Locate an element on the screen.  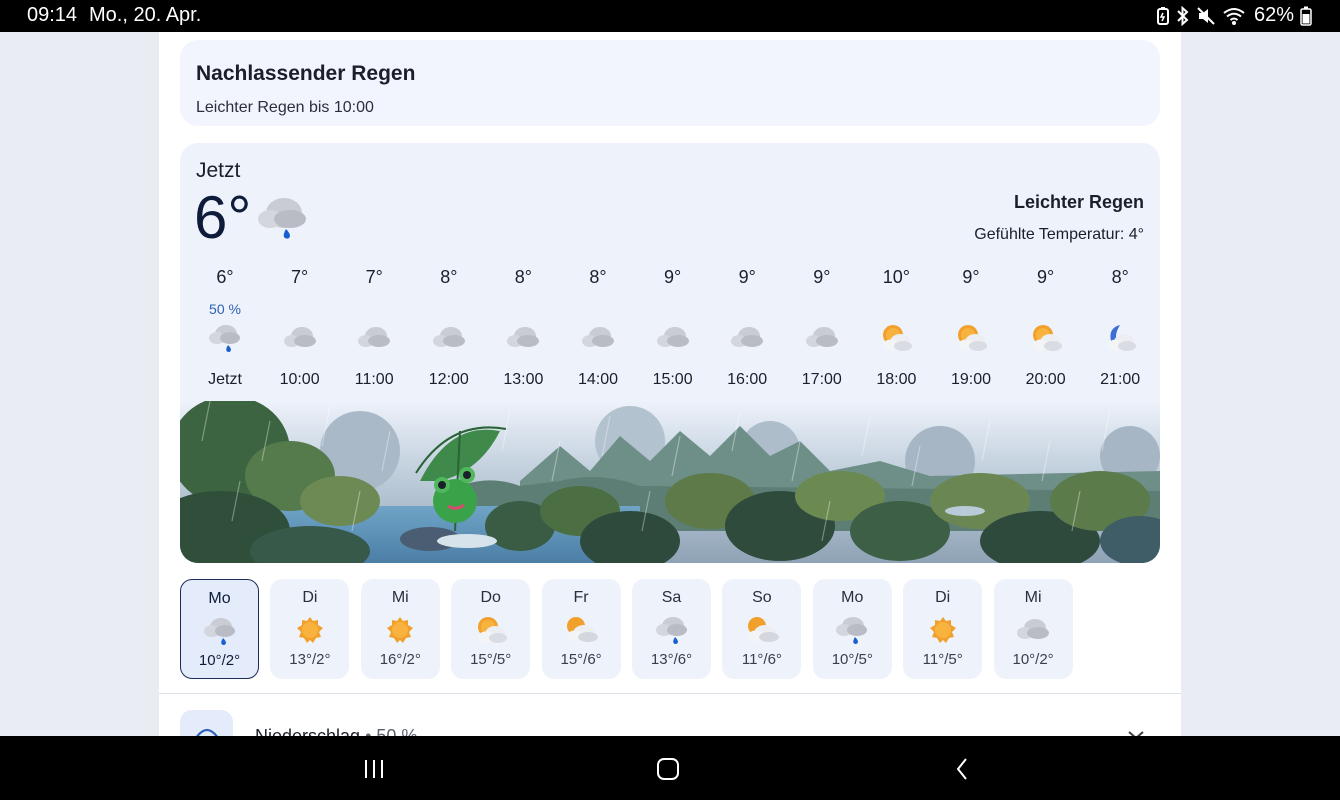
hourly-item: 6° 50 % Jetzt is located at coordinates (225, 328).